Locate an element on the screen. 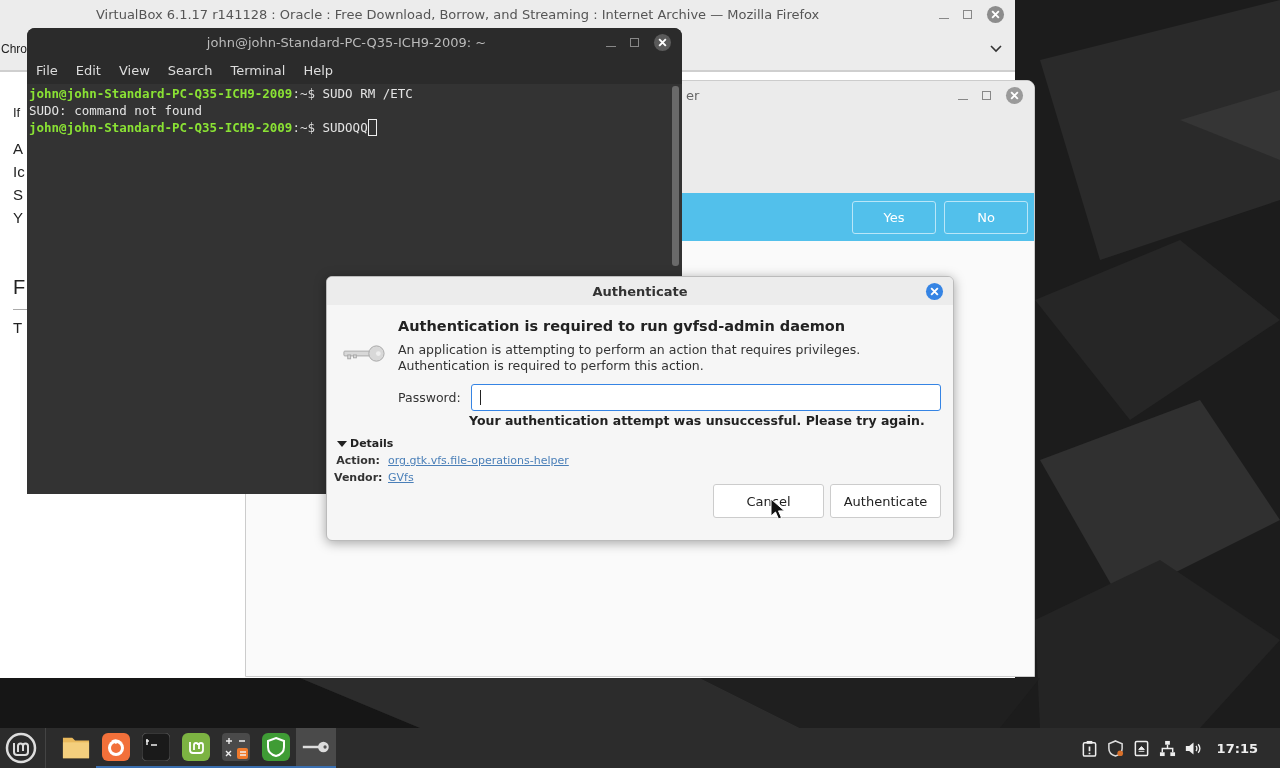 The width and height of the screenshot is (1280, 768). terminal-icon is located at coordinates (156, 747).